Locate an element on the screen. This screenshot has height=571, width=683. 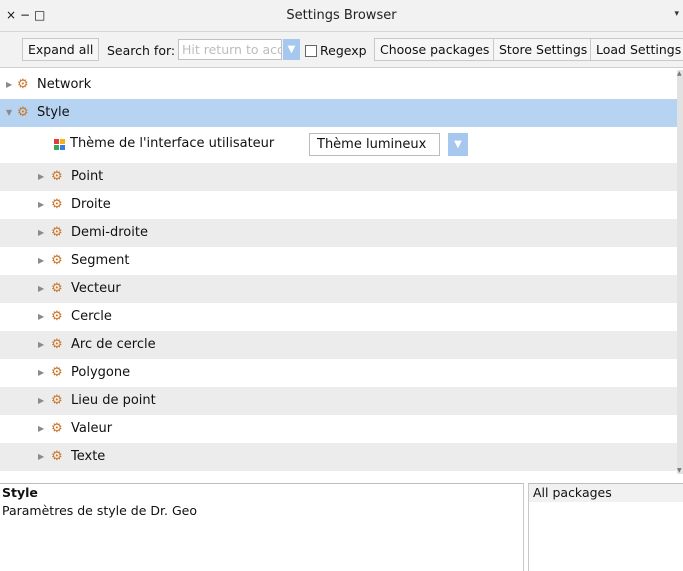
search-input: Hit return to acc is located at coordinates (230, 49).